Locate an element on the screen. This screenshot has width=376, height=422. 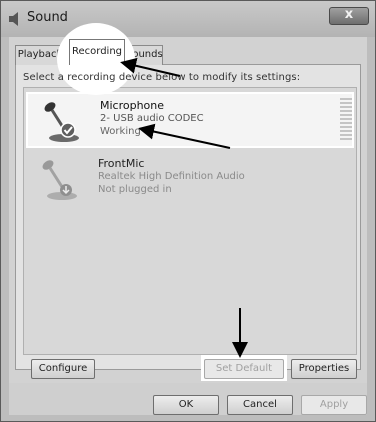
cancel-button: Cancel is located at coordinates (260, 405).